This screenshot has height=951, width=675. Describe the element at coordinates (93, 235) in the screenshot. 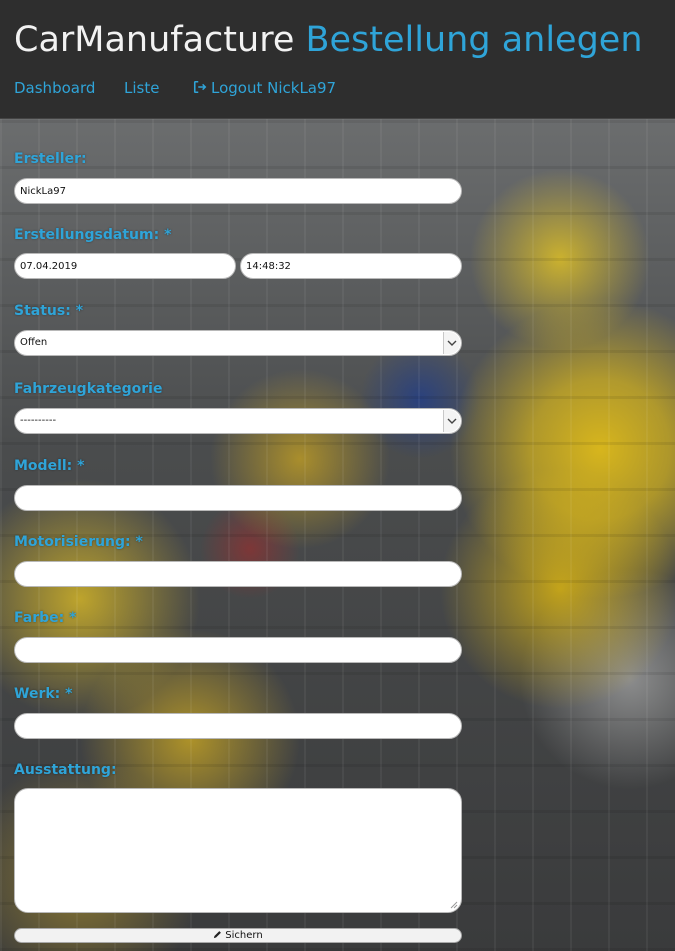

I see `created-date-label: Erstellungsdatum: *` at that location.